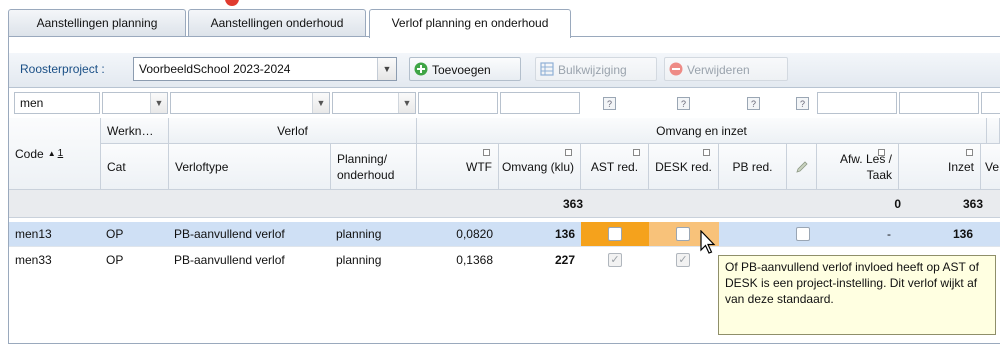  I want to click on total-inzet: 363, so click(972, 204).